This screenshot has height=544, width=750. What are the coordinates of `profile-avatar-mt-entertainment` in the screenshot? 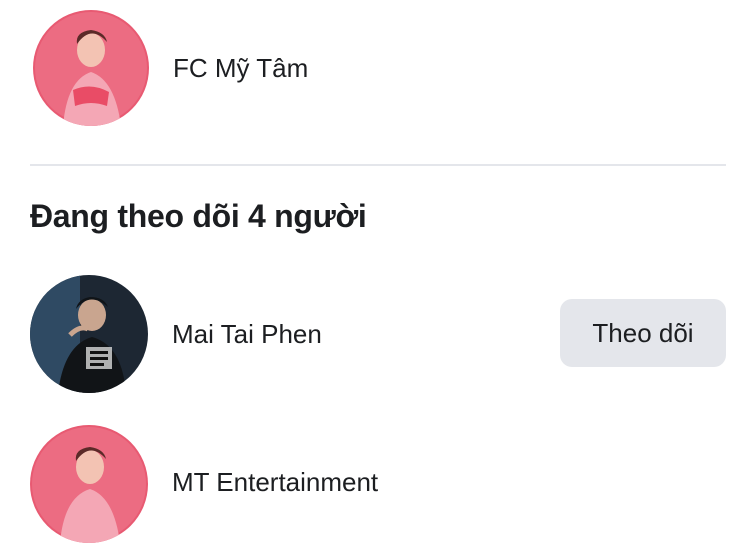 It's located at (89, 484).